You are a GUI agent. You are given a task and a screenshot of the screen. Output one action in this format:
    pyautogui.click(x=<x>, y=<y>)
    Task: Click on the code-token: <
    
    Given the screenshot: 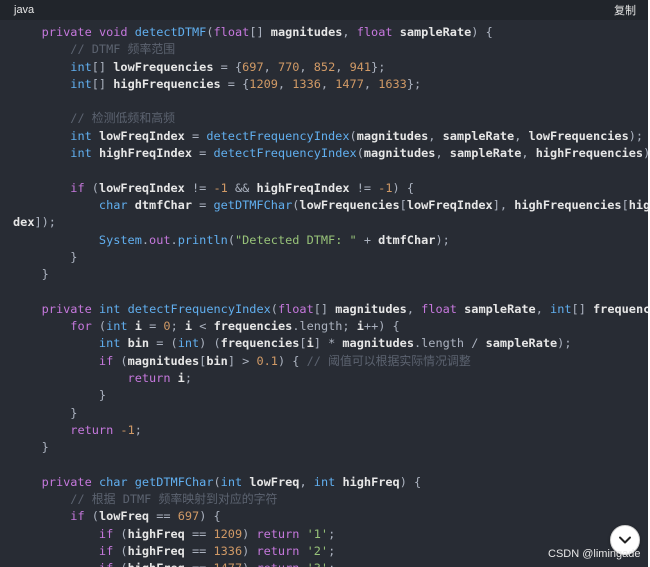 What is the action you would take?
    pyautogui.click(x=203, y=326)
    